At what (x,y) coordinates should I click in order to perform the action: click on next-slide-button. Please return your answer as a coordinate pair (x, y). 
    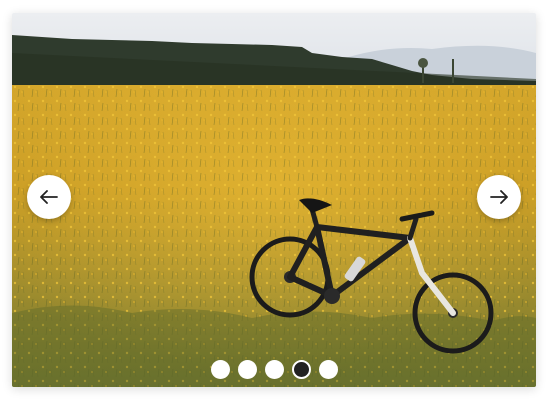
    Looking at the image, I should click on (499, 197).